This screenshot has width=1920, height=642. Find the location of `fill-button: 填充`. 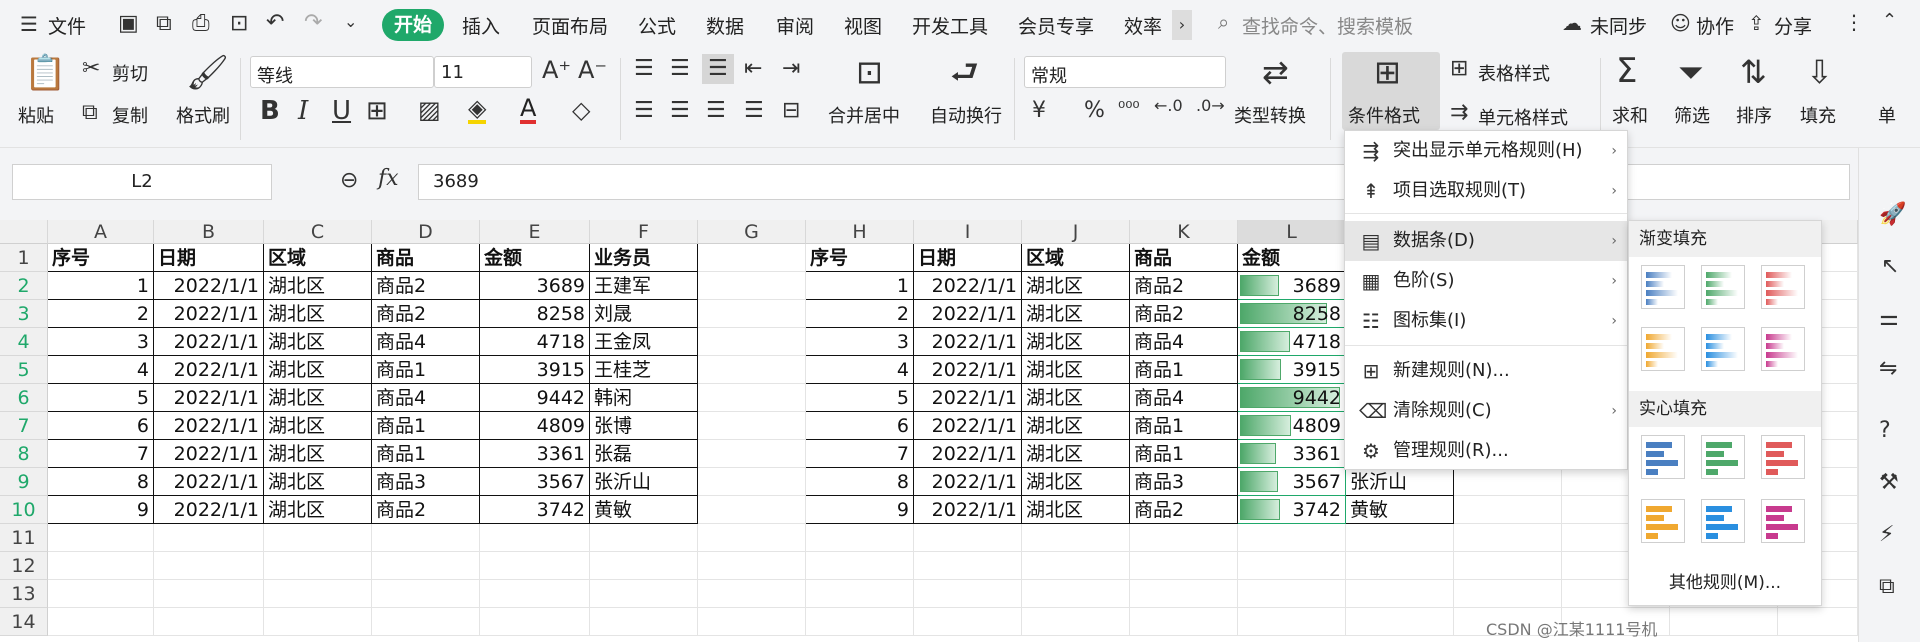

fill-button: 填充 is located at coordinates (1818, 115).